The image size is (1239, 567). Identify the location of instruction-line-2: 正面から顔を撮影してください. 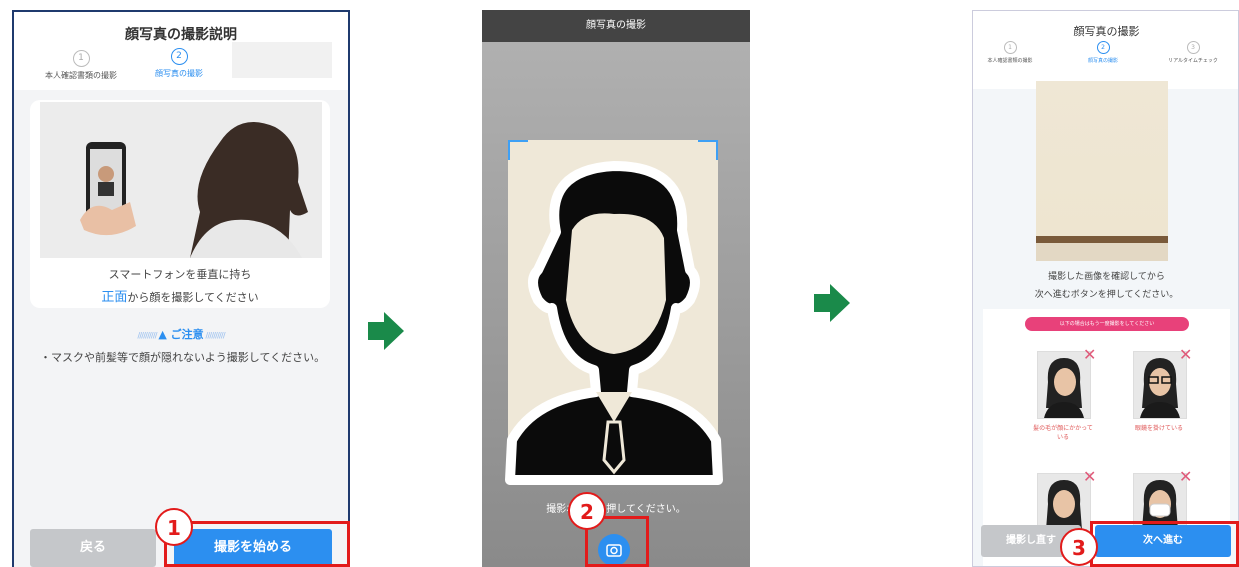
(180, 295).